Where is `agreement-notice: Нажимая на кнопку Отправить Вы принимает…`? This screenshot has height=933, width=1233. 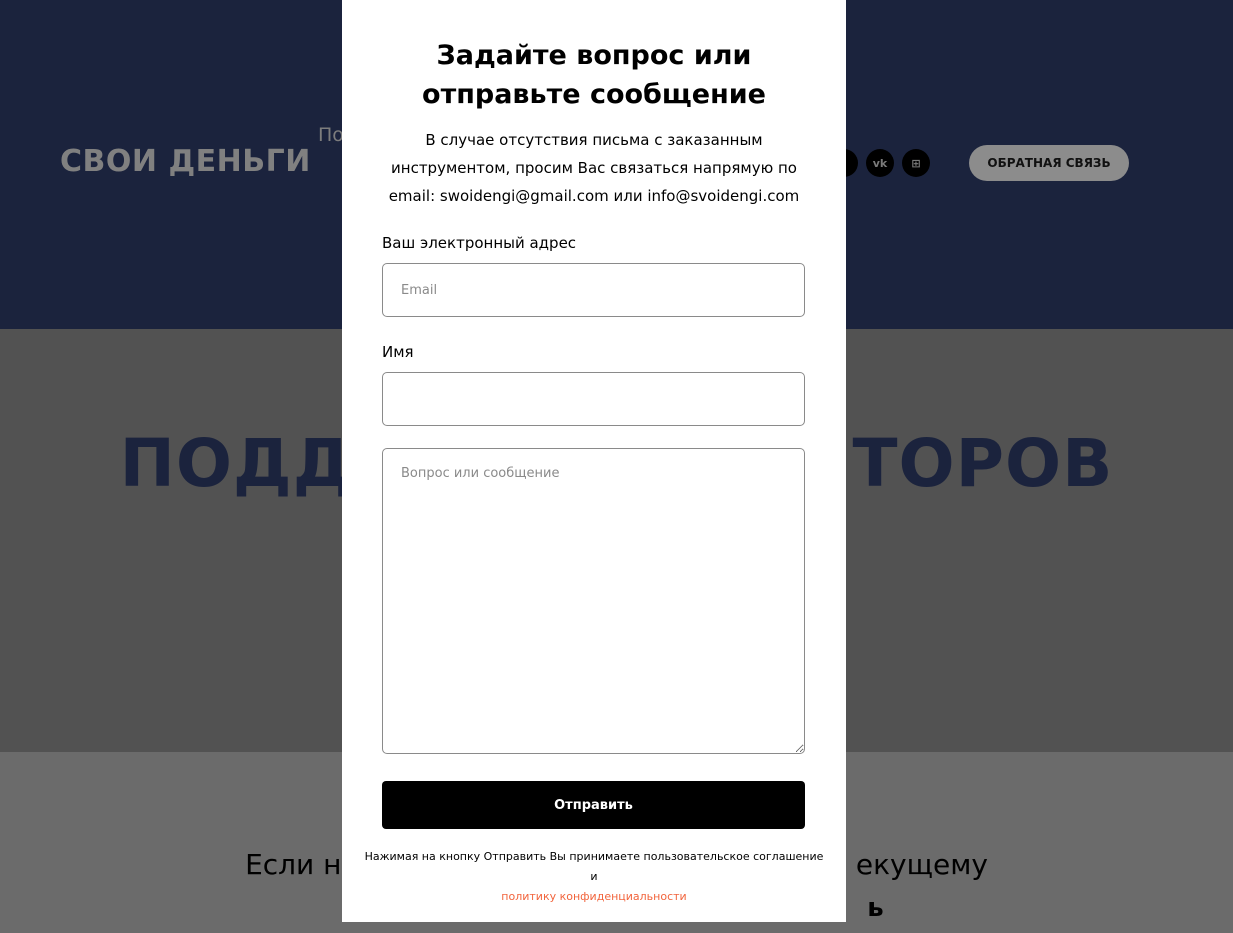 agreement-notice: Нажимая на кнопку Отправить Вы принимает… is located at coordinates (594, 877).